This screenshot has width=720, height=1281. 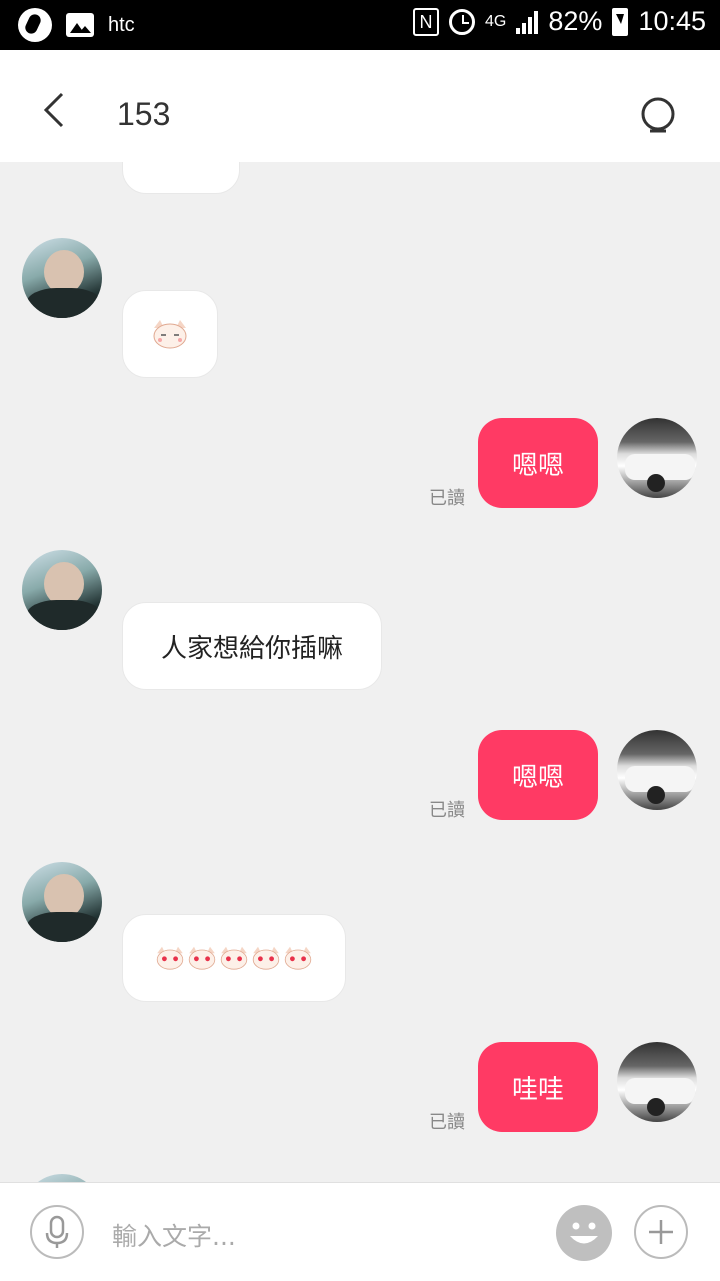 I want to click on htc-mini-app-icon, so click(x=35, y=25).